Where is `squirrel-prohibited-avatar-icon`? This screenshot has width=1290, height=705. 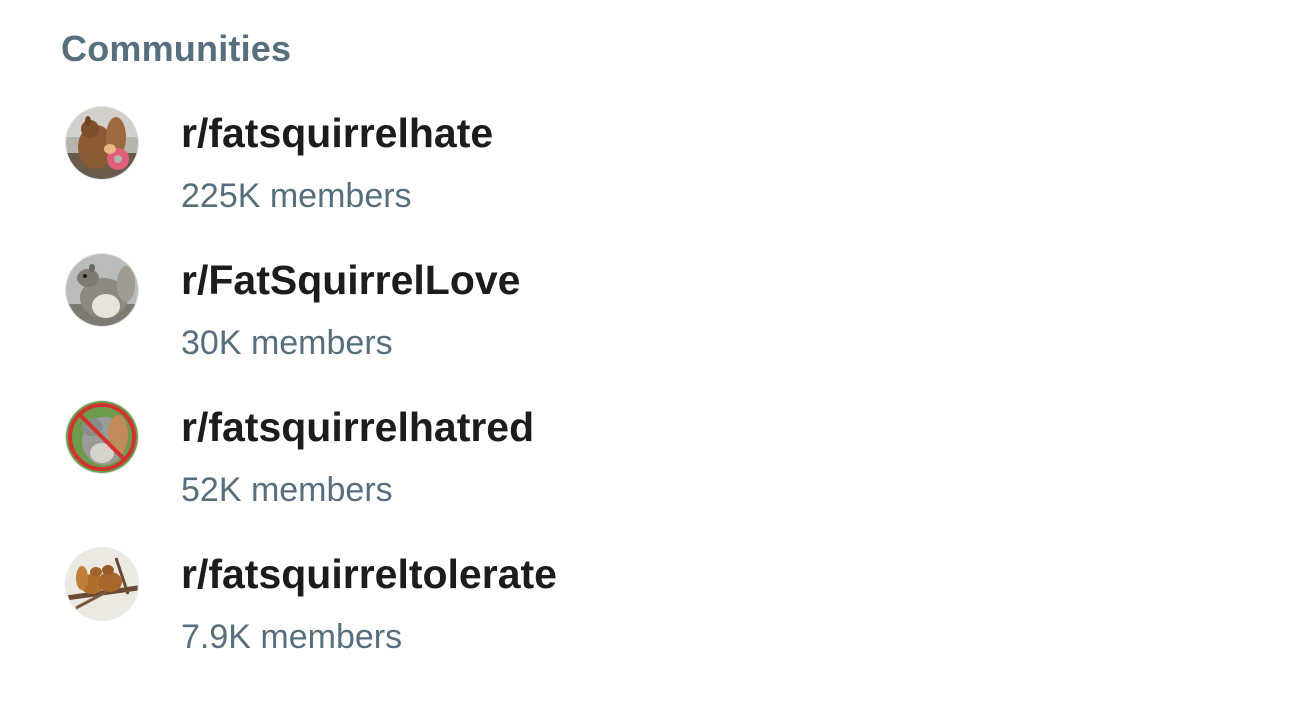 squirrel-prohibited-avatar-icon is located at coordinates (102, 437).